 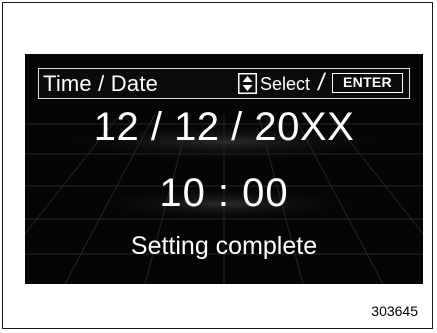 I want to click on status-message: Setting complete, so click(x=224, y=246).